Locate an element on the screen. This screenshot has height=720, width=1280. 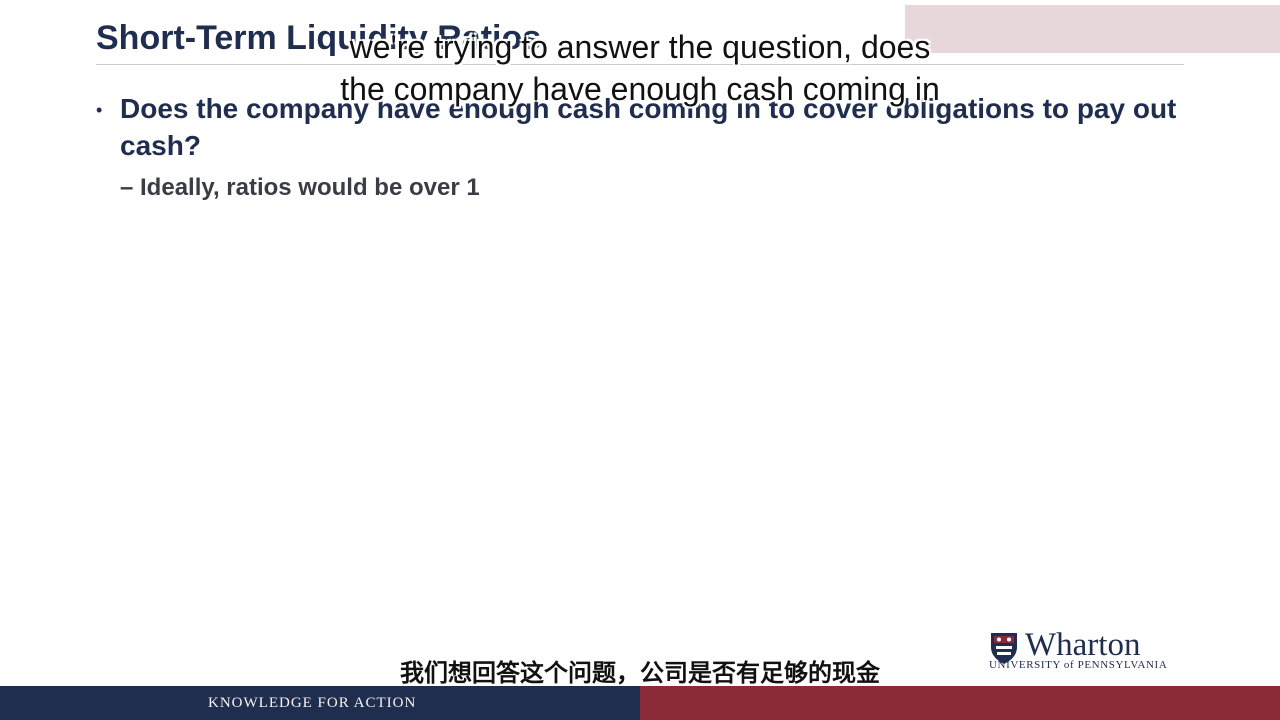
university-wordmark: UNIVERSITY of PENNSYLVANIA is located at coordinates (1078, 665).